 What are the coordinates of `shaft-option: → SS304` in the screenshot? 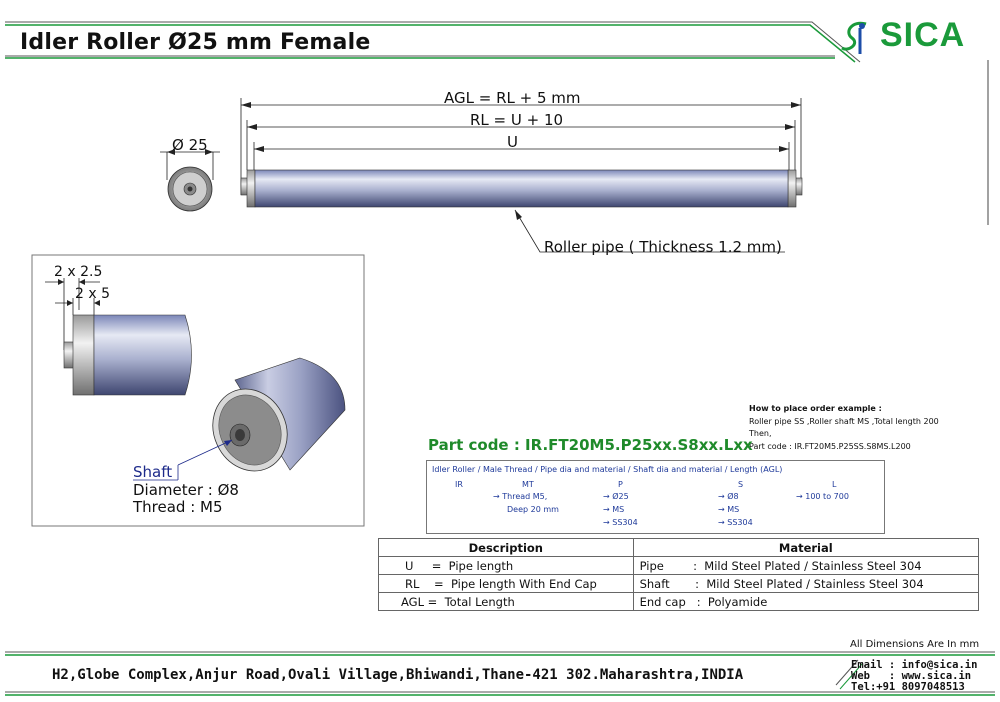 It's located at (735, 522).